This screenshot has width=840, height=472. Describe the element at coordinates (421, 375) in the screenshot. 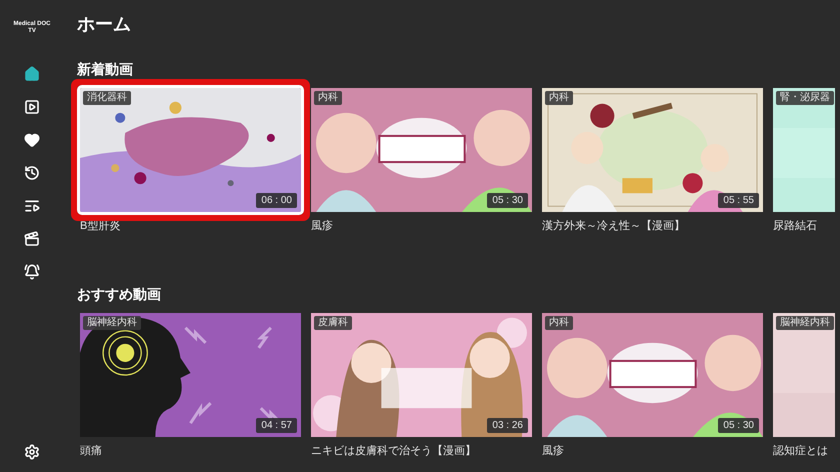

I see `video-thumbnail: 皮膚科 03 : 26` at that location.